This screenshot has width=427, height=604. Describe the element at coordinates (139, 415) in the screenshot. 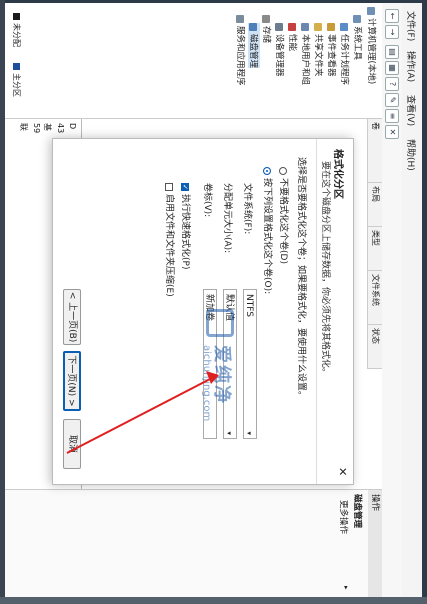

I see `arrow-shaft` at that location.